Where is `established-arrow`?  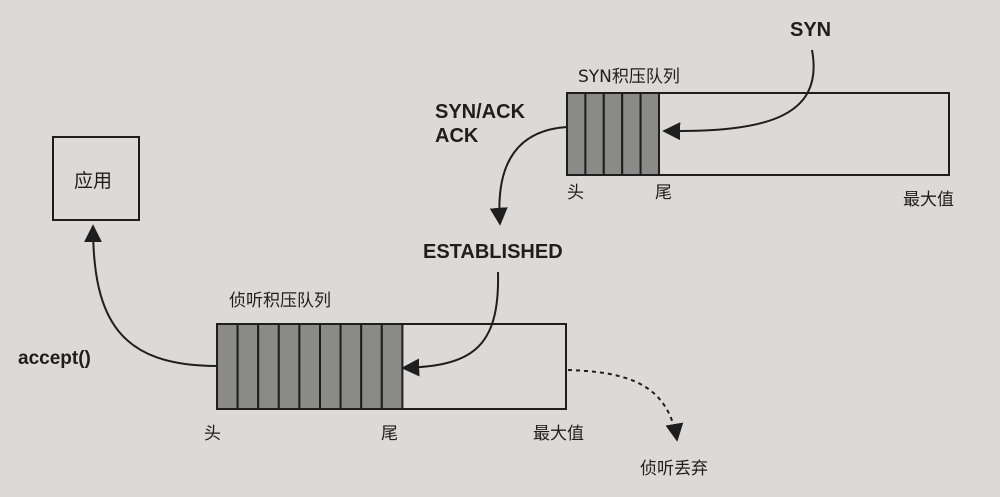
established-arrow is located at coordinates (450, 324).